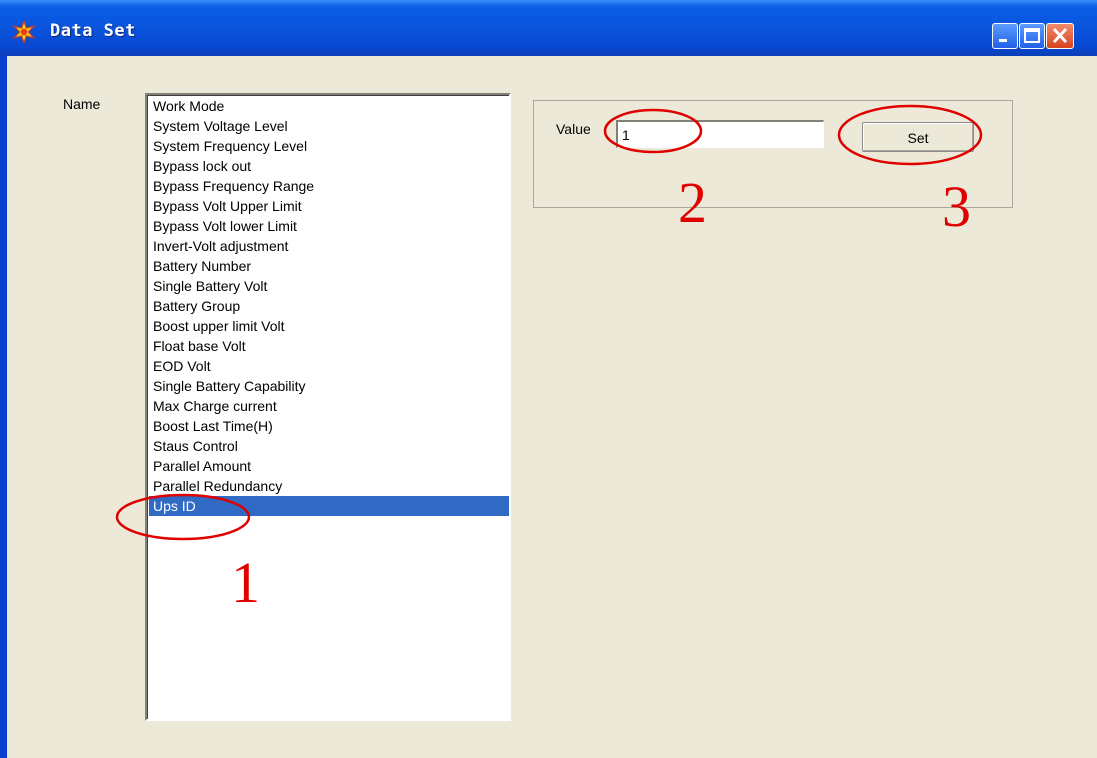 The height and width of the screenshot is (758, 1097). What do you see at coordinates (24, 32) in the screenshot?
I see `app-star-icon` at bounding box center [24, 32].